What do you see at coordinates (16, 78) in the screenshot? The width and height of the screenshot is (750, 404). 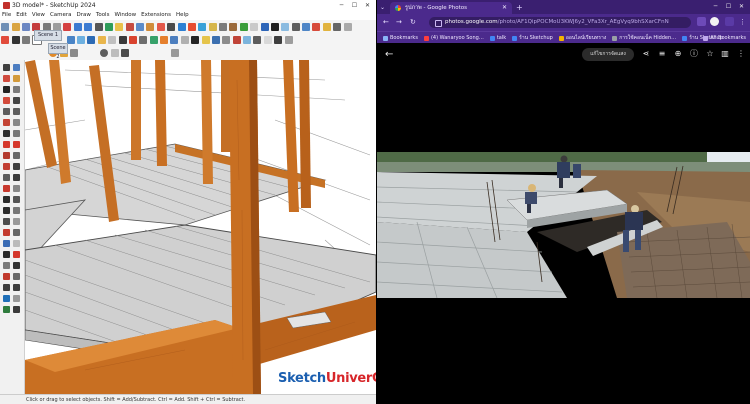 I see `paint-tool-icon` at bounding box center [16, 78].